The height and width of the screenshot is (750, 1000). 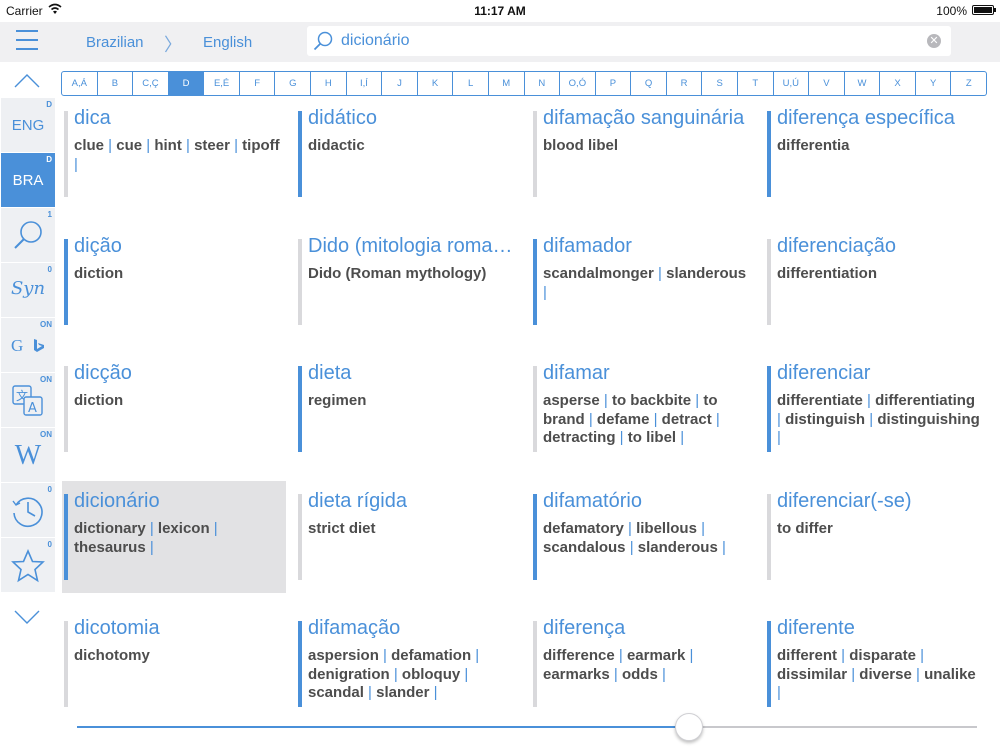 I want to click on translation-term: strict diet, so click(x=342, y=528).